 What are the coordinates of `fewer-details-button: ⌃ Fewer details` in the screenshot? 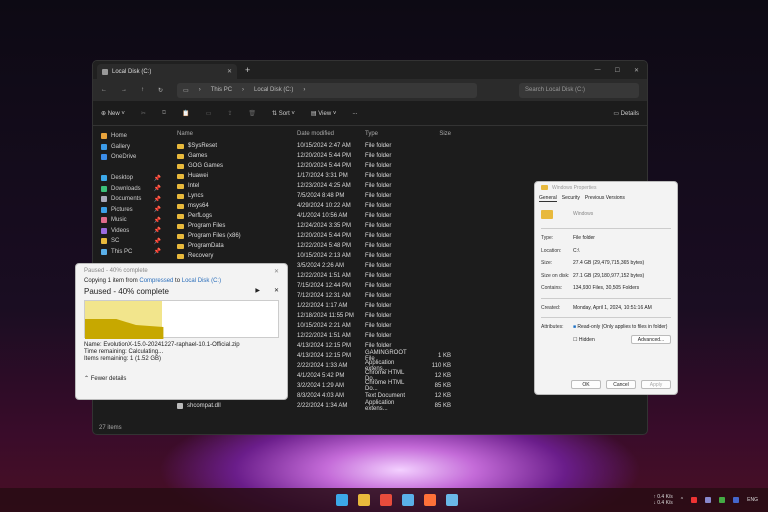 It's located at (181, 378).